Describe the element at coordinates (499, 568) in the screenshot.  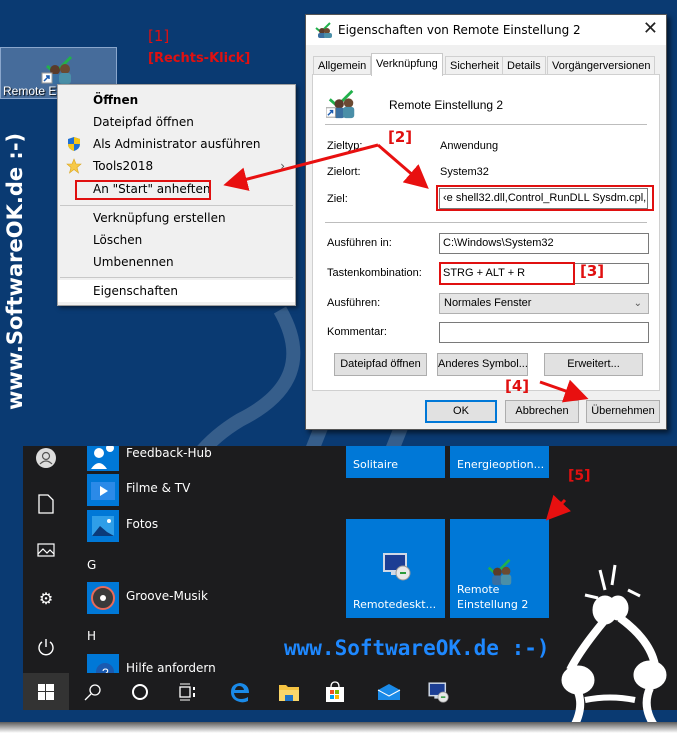
I see `tile-remote-einstellung-2: Remote Einstellung 2` at that location.